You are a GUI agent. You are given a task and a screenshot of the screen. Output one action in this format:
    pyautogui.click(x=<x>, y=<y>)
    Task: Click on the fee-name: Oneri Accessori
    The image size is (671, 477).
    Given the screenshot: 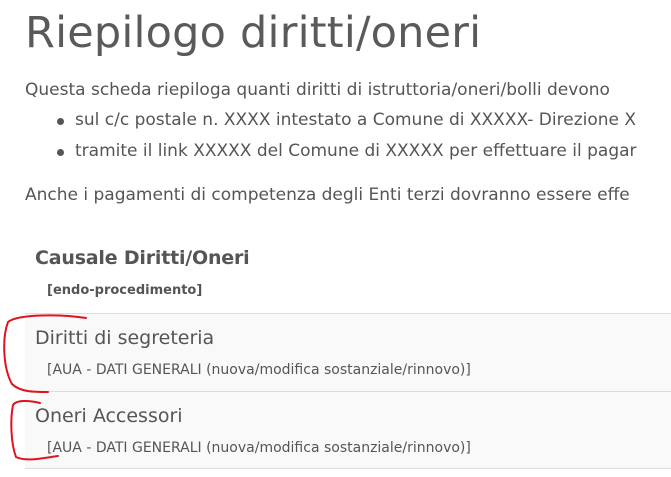 What is the action you would take?
    pyautogui.click(x=109, y=416)
    